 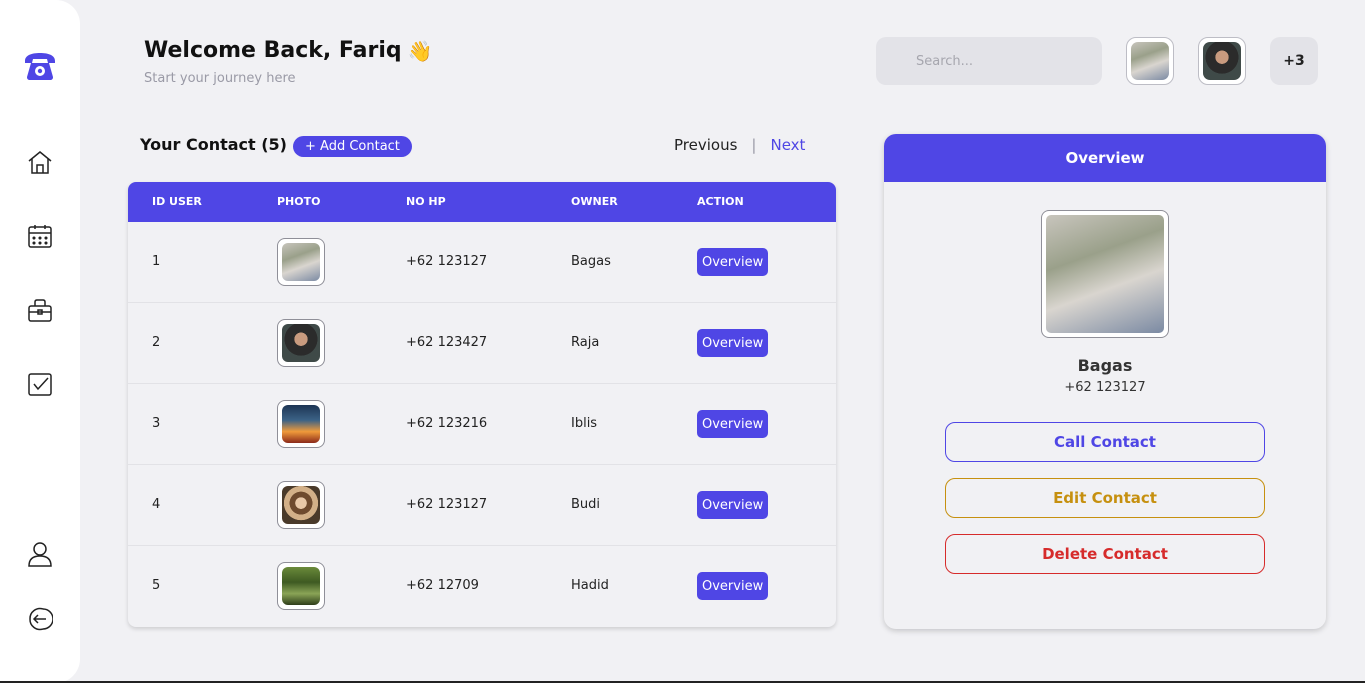 I want to click on column-header-id: ID USER, so click(x=177, y=201).